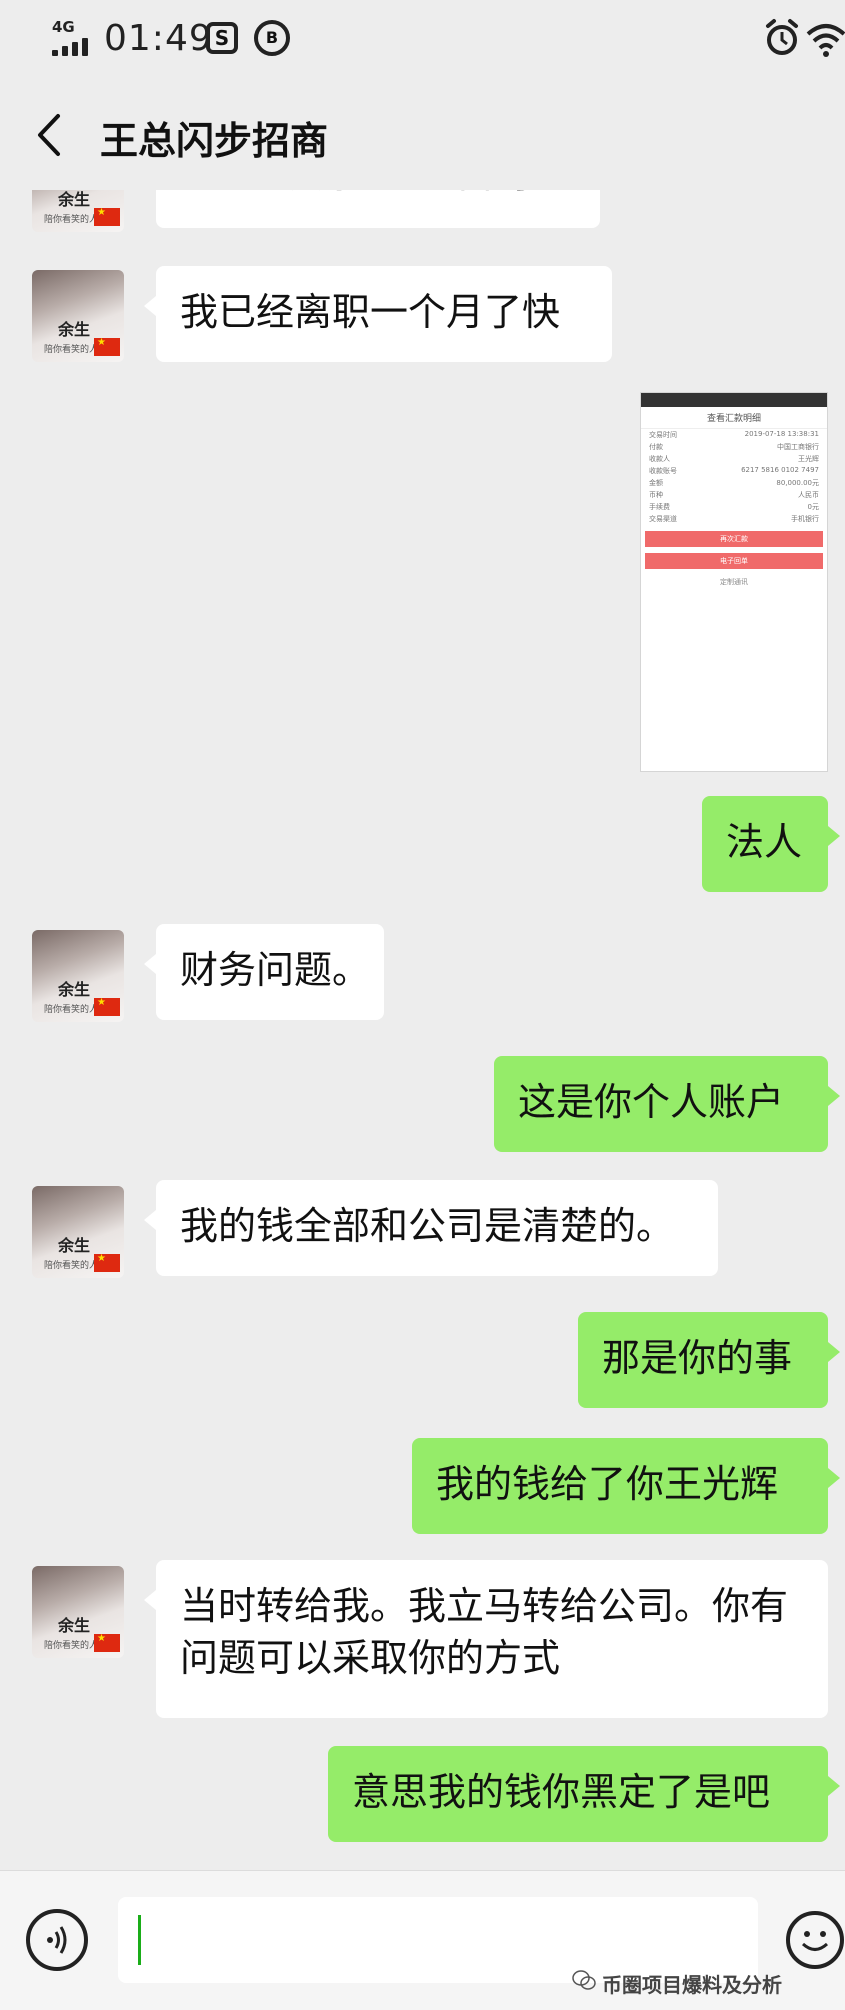 Image resolution: width=845 pixels, height=2010 pixels. Describe the element at coordinates (584, 1794) in the screenshot. I see `message-bubble-outgoing: 意思我的钱你黑定了是吧` at that location.